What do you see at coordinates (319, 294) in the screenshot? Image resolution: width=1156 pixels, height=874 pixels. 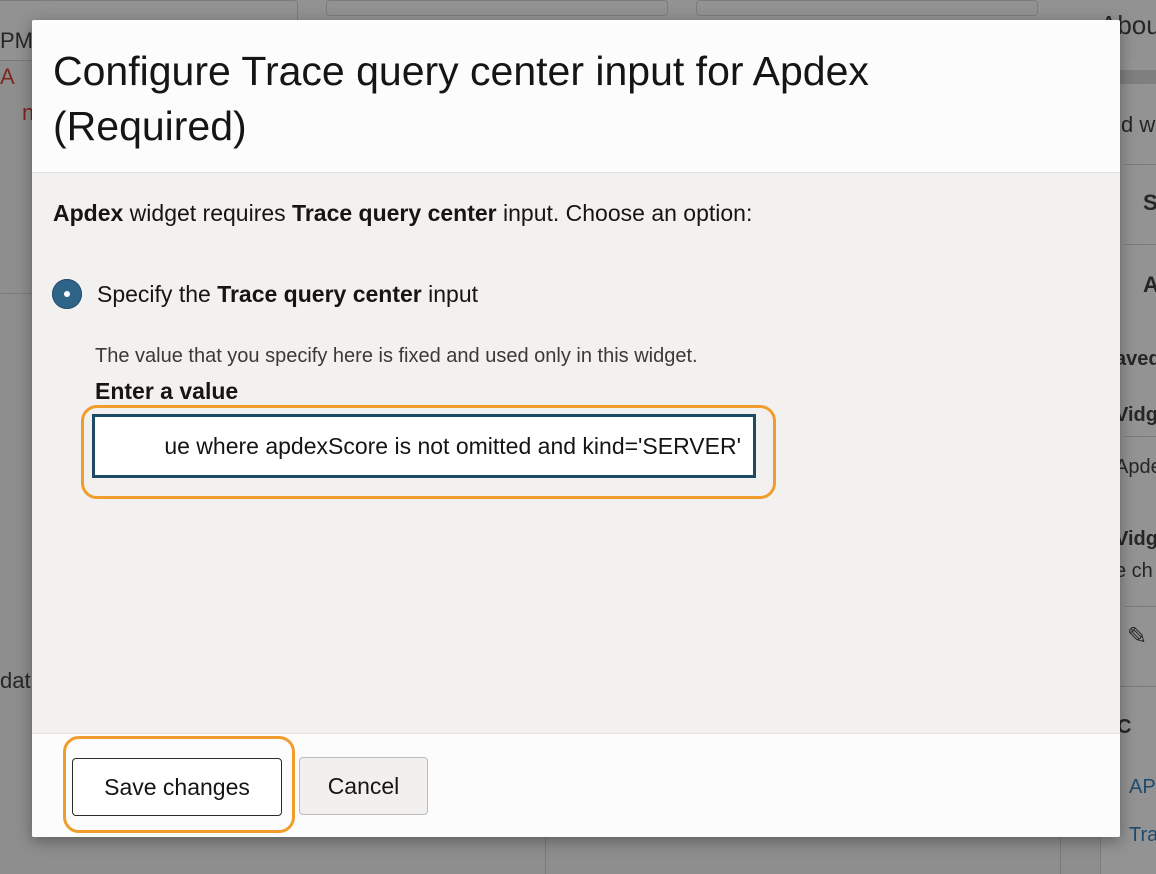 I see `option-label-input-name: Trace query center` at bounding box center [319, 294].